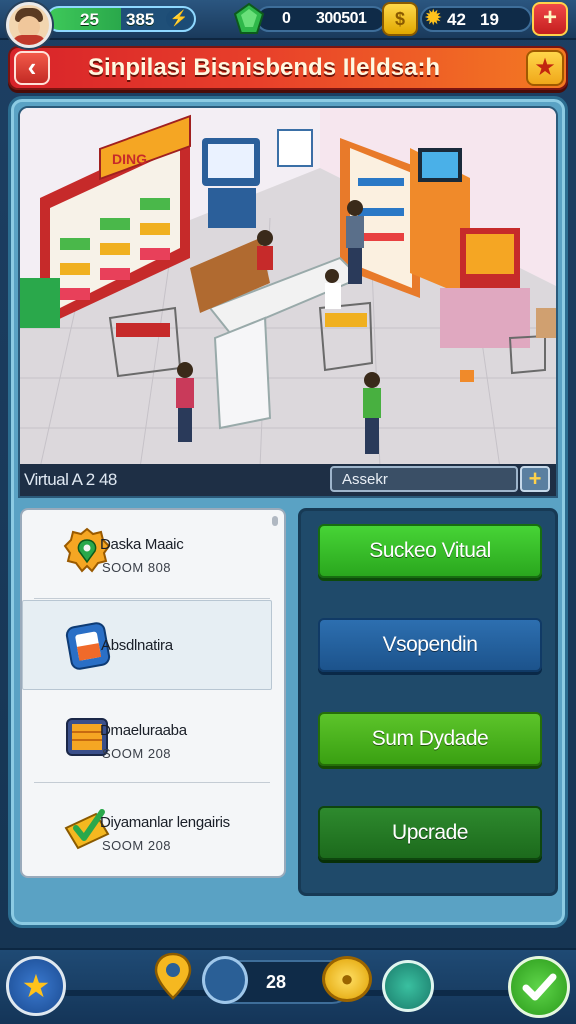 Image resolution: width=576 pixels, height=1024 pixels. Describe the element at coordinates (89, 19) in the screenshot. I see `xp-level-value: 25` at that location.